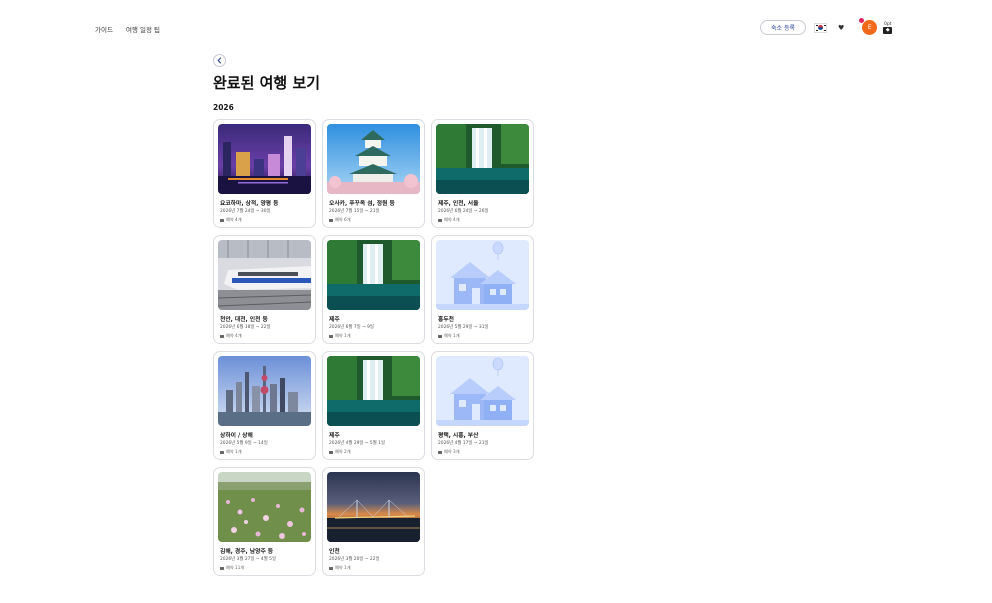 This screenshot has height=603, width=992. I want to click on register-property-button: 숙소 등록, so click(783, 27).